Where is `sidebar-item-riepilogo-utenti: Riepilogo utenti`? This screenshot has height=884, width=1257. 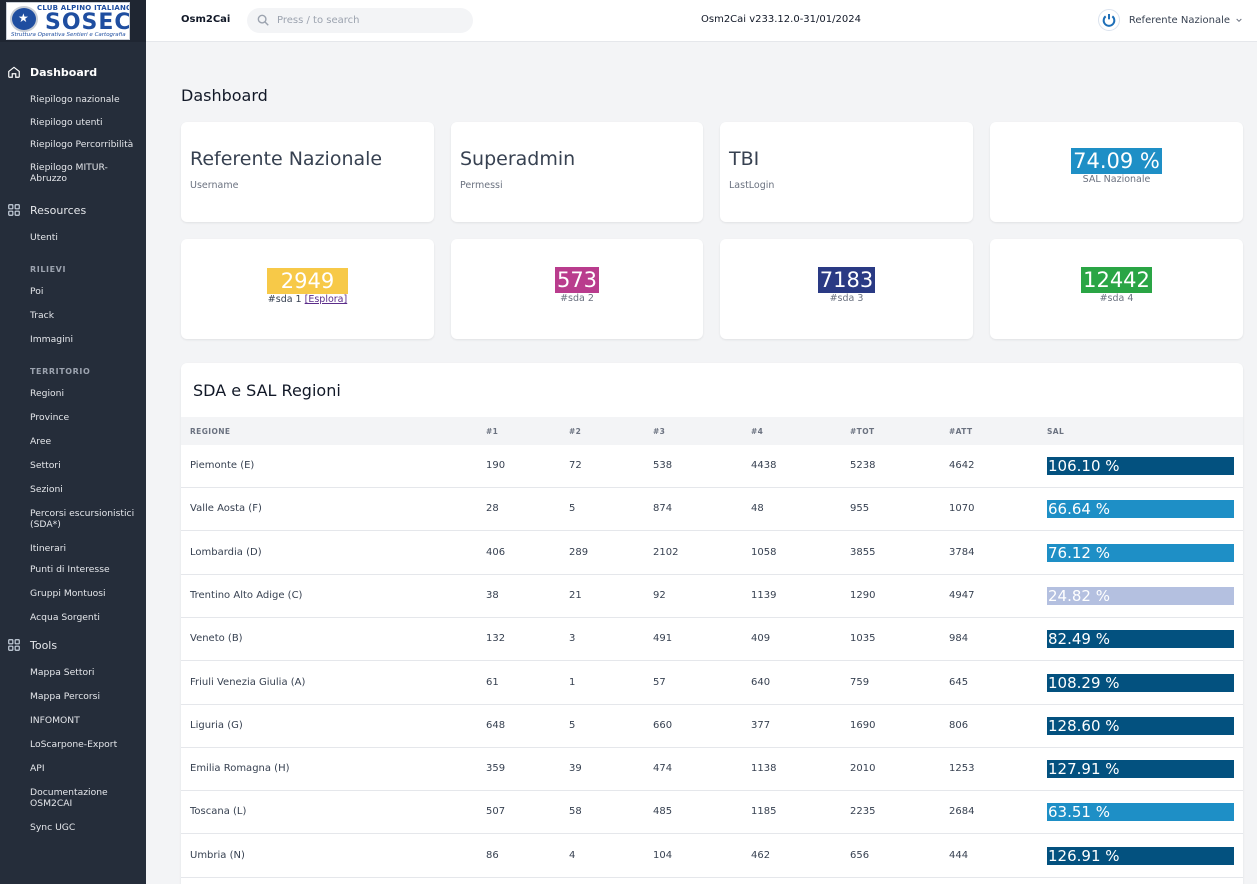 sidebar-item-riepilogo-utenti: Riepilogo utenti is located at coordinates (73, 122).